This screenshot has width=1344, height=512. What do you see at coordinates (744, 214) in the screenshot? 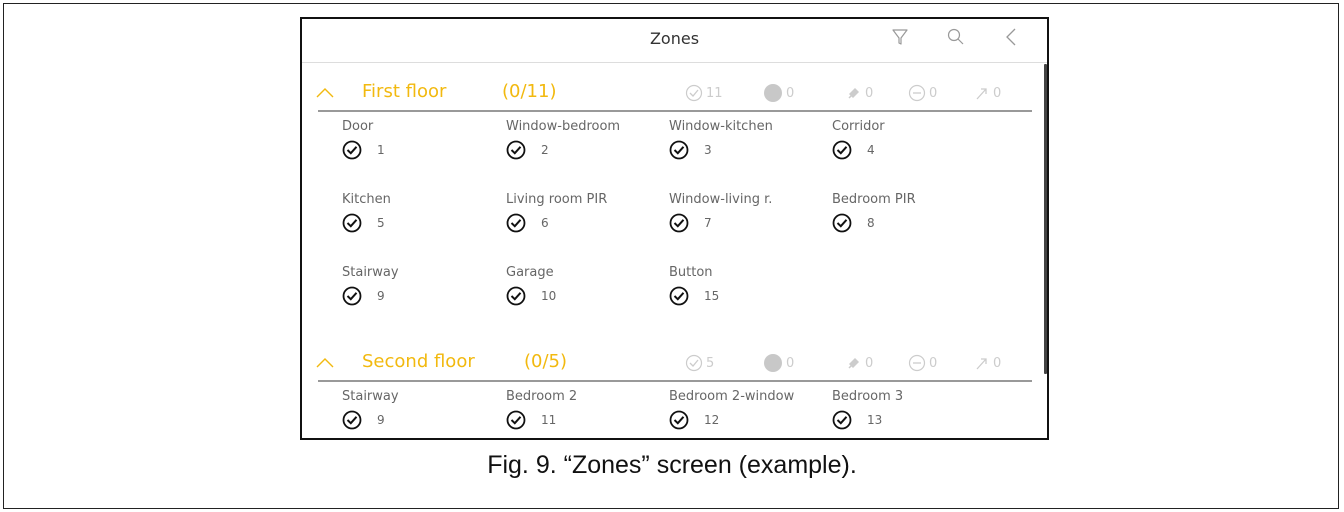
I see `zone-item: Window-living r. 7` at bounding box center [744, 214].